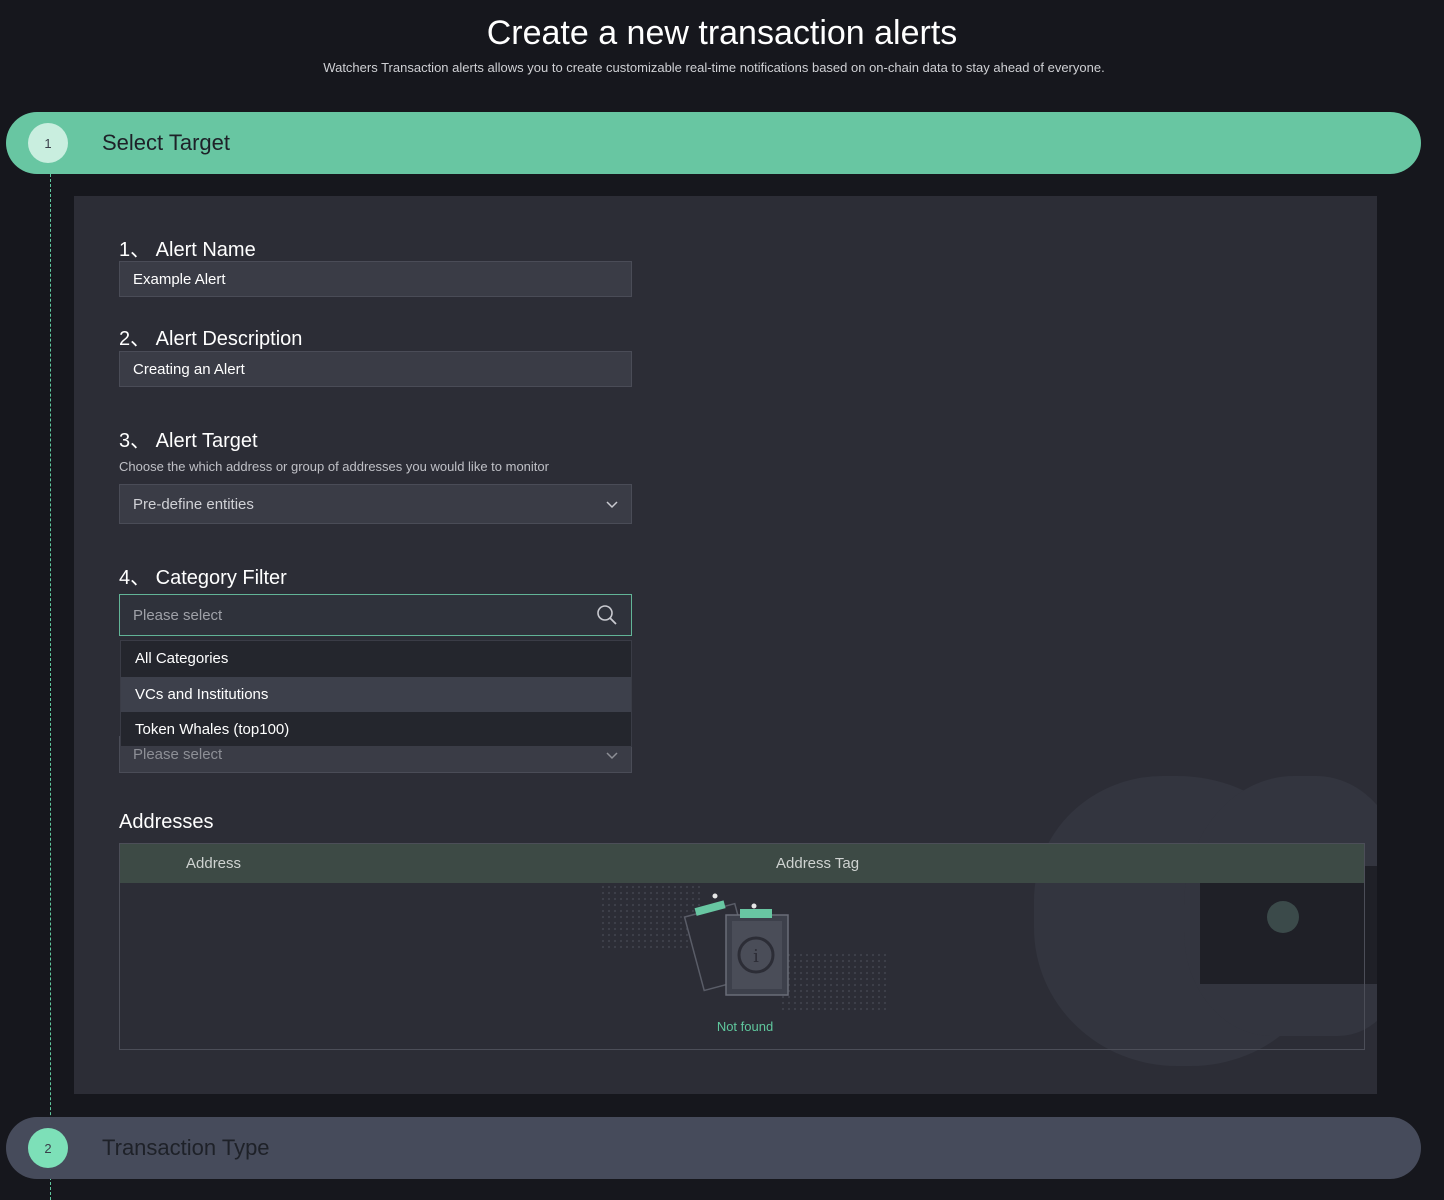  Describe the element at coordinates (376, 730) in the screenshot. I see `dropdown-option: Token Whales (top100)` at that location.